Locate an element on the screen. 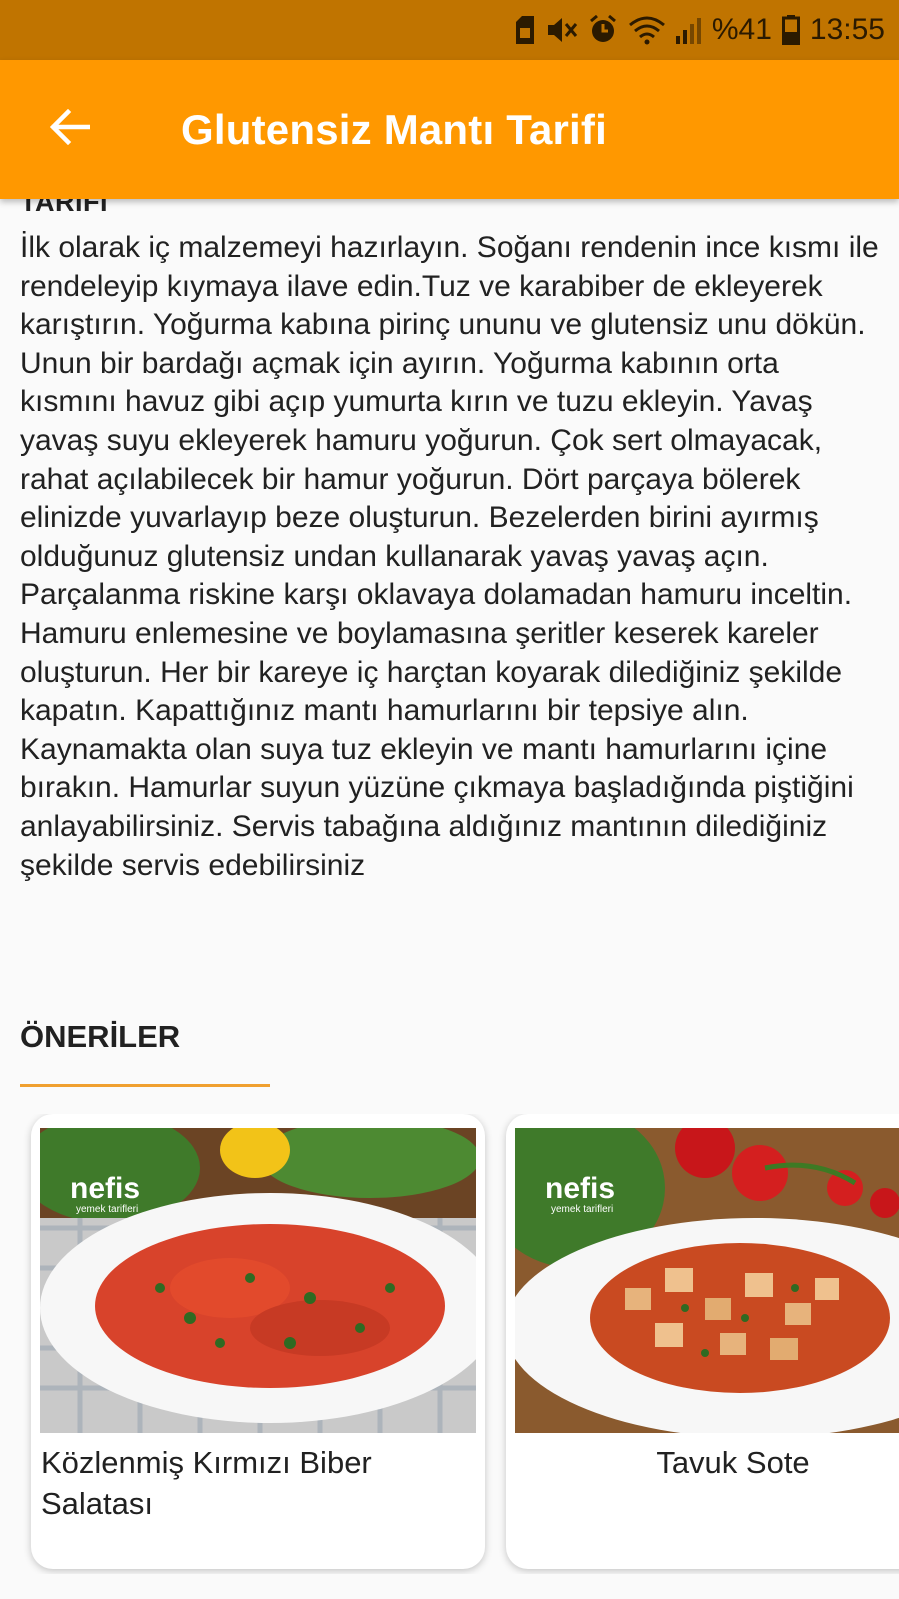 The height and width of the screenshot is (1599, 899). suggestion-title: Közlenmiş Kırmızı Biber Salatası is located at coordinates (206, 1483).